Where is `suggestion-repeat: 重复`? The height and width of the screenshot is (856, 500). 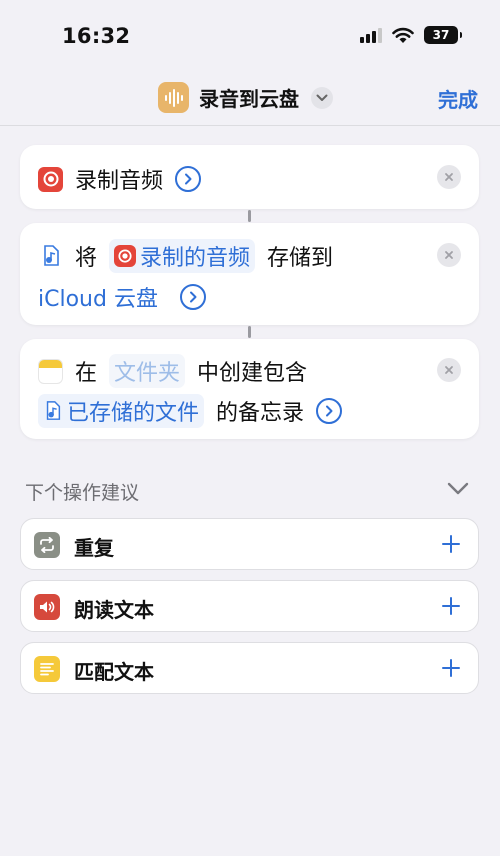 suggestion-repeat: 重复 is located at coordinates (249, 544).